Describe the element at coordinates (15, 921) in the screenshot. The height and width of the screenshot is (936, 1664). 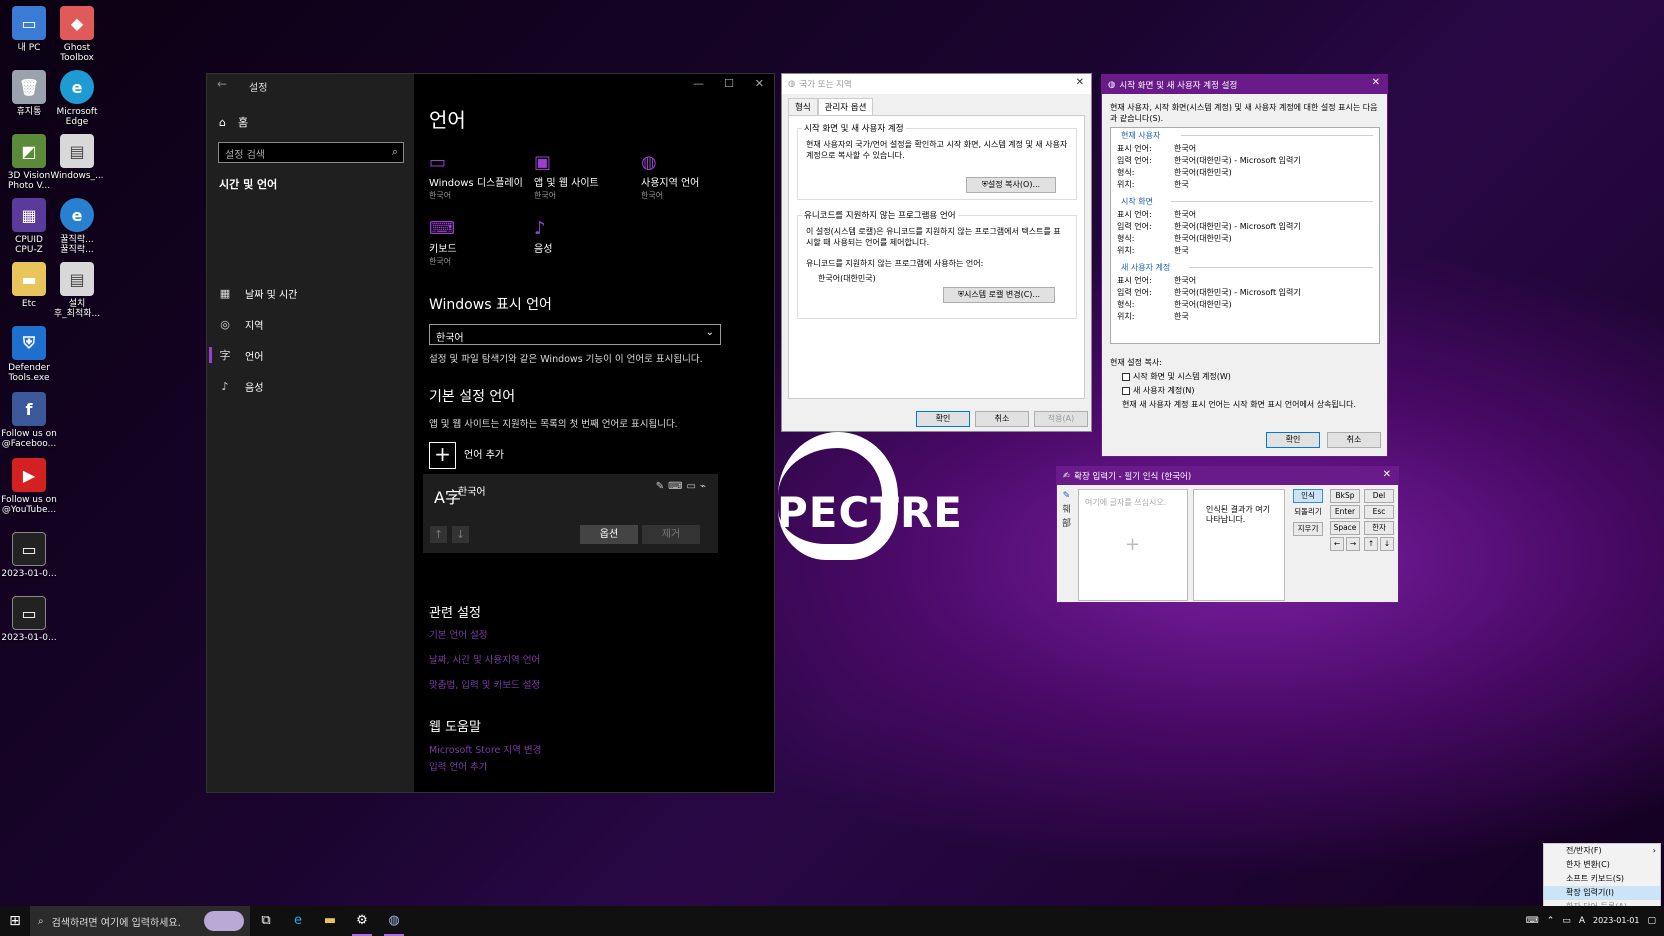
I see `windows-start-icon: ⊞` at that location.